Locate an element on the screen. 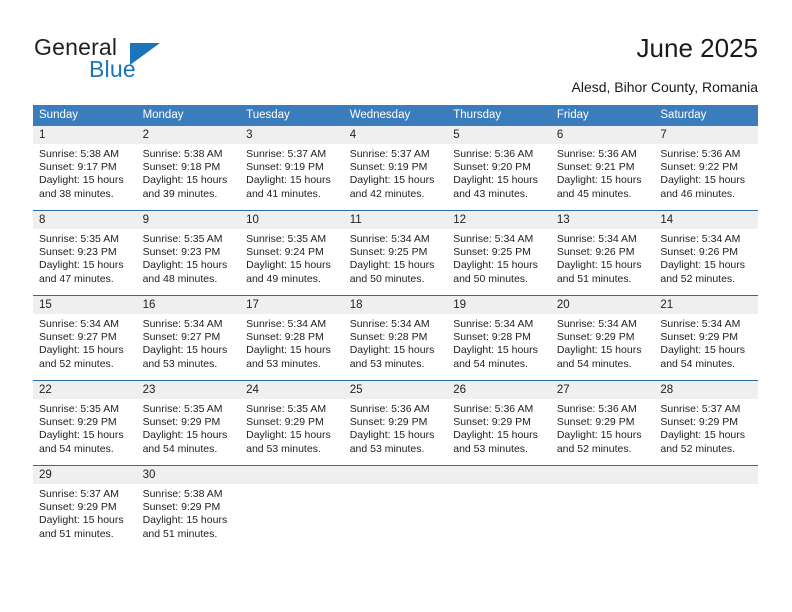 Image resolution: width=792 pixels, height=612 pixels. weekday-header-saturday: Saturday is located at coordinates (706, 115).